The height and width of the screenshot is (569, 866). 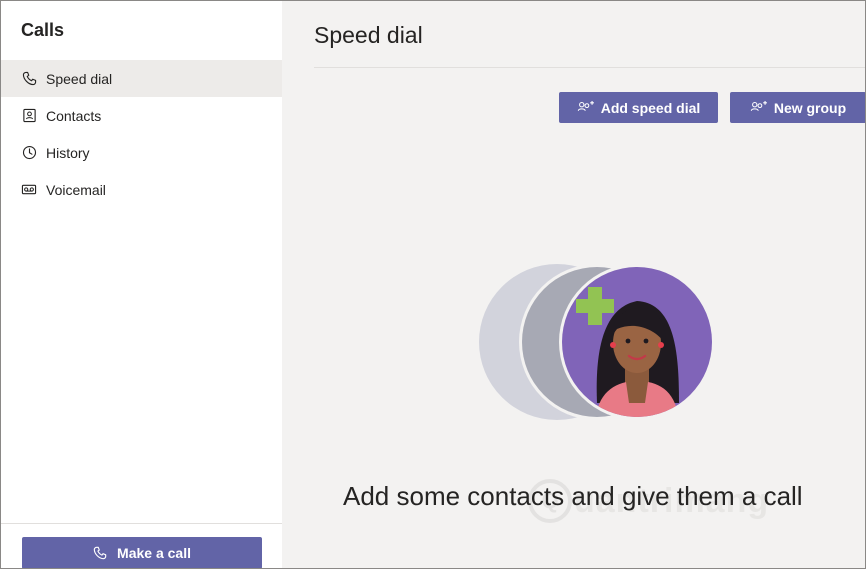 I want to click on sidebar-item-contacts: Contacts, so click(x=141, y=115).